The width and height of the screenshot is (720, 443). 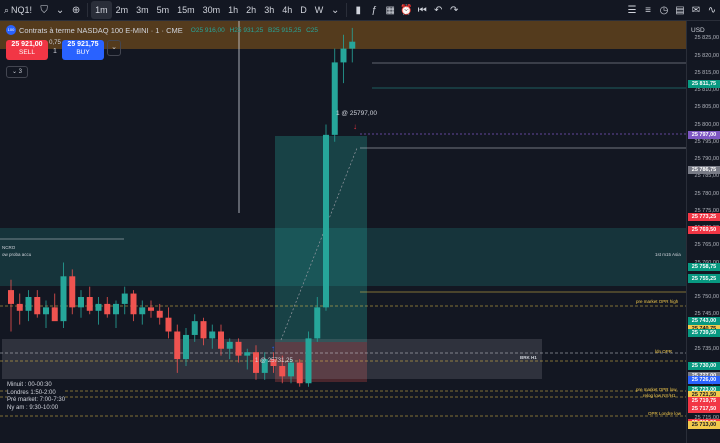 I want to click on alert-icon: ⏰, so click(x=406, y=10).